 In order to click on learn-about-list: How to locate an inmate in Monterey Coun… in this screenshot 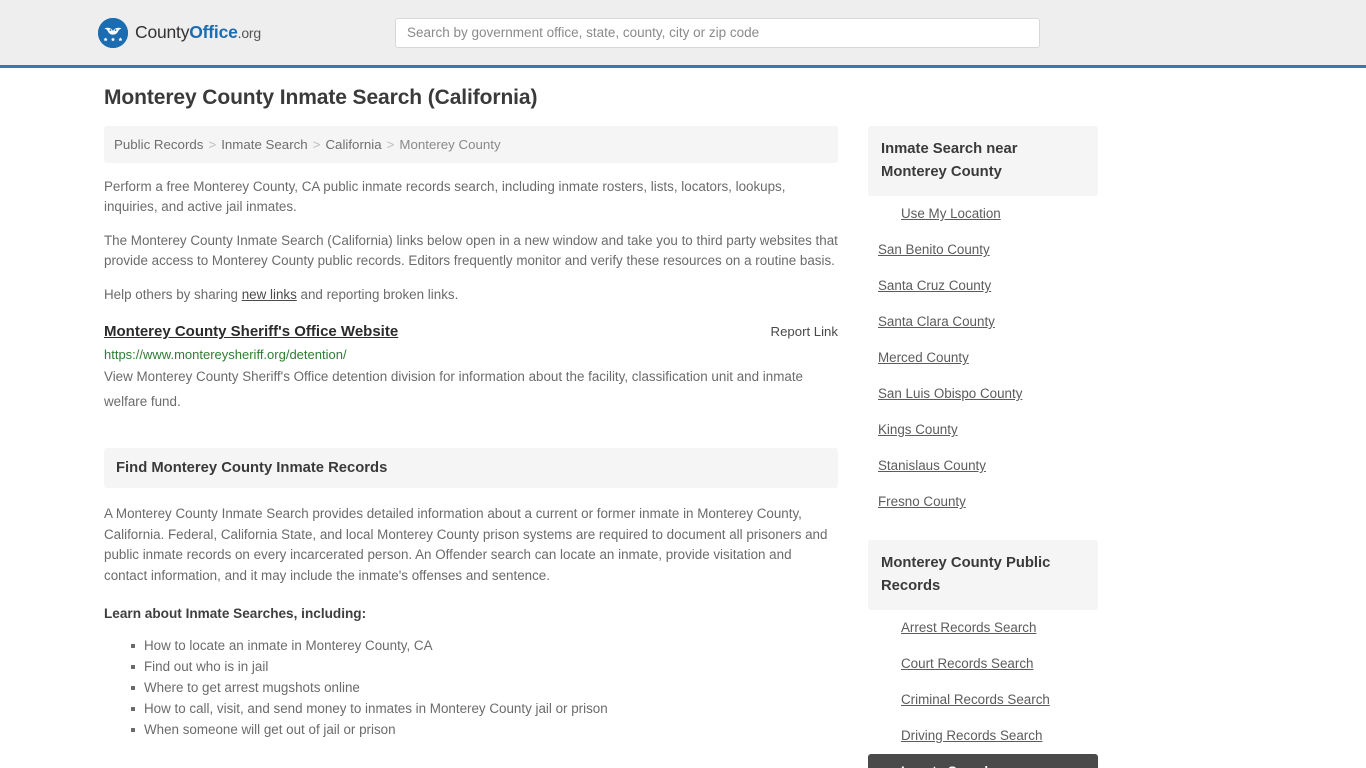, I will do `click(471, 687)`.